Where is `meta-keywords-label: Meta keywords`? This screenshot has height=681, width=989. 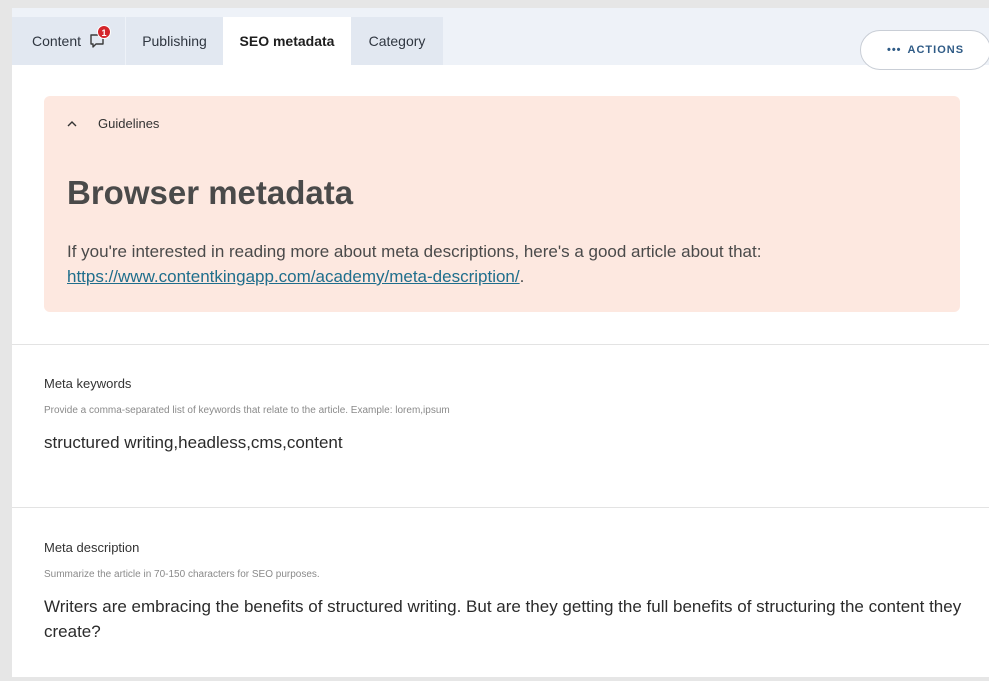 meta-keywords-label: Meta keywords is located at coordinates (88, 383).